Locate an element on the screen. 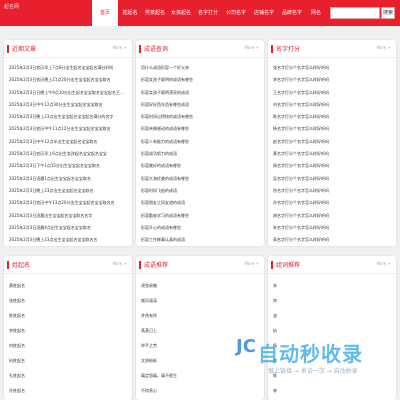 The height and width of the screenshot is (400, 400). list-item: 形容女孩子聪明的成语有哪些 is located at coordinates (200, 80).